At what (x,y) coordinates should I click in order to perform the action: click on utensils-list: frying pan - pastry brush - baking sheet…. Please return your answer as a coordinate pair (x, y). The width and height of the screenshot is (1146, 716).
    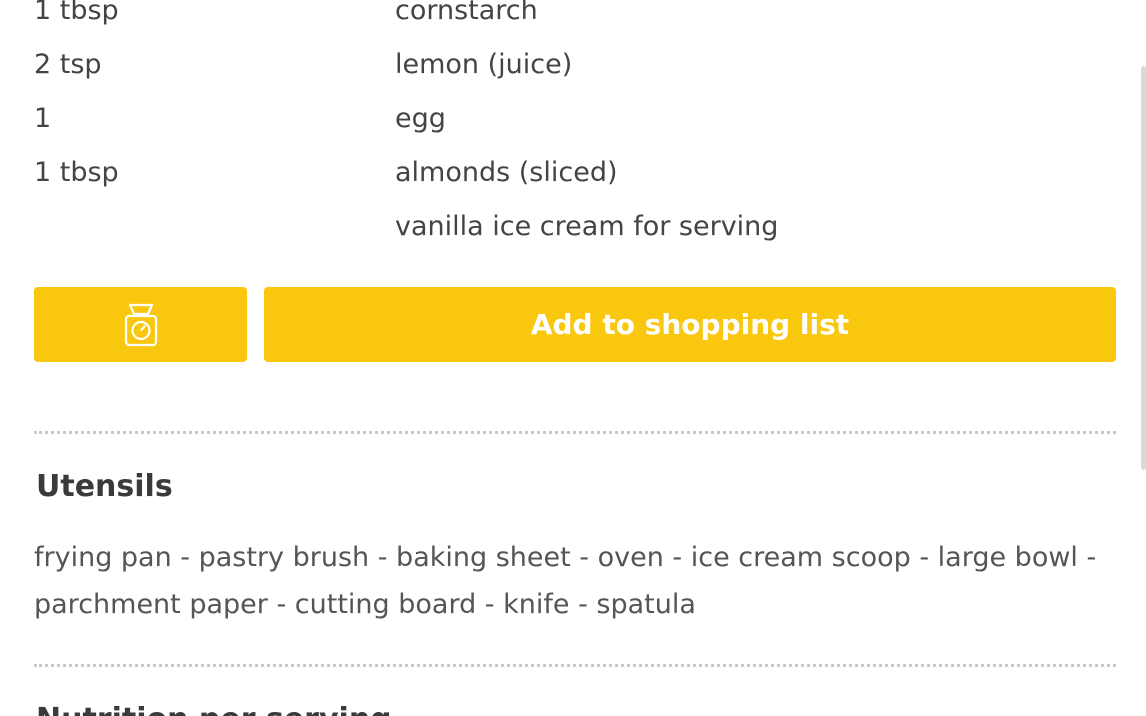
    Looking at the image, I should click on (565, 581).